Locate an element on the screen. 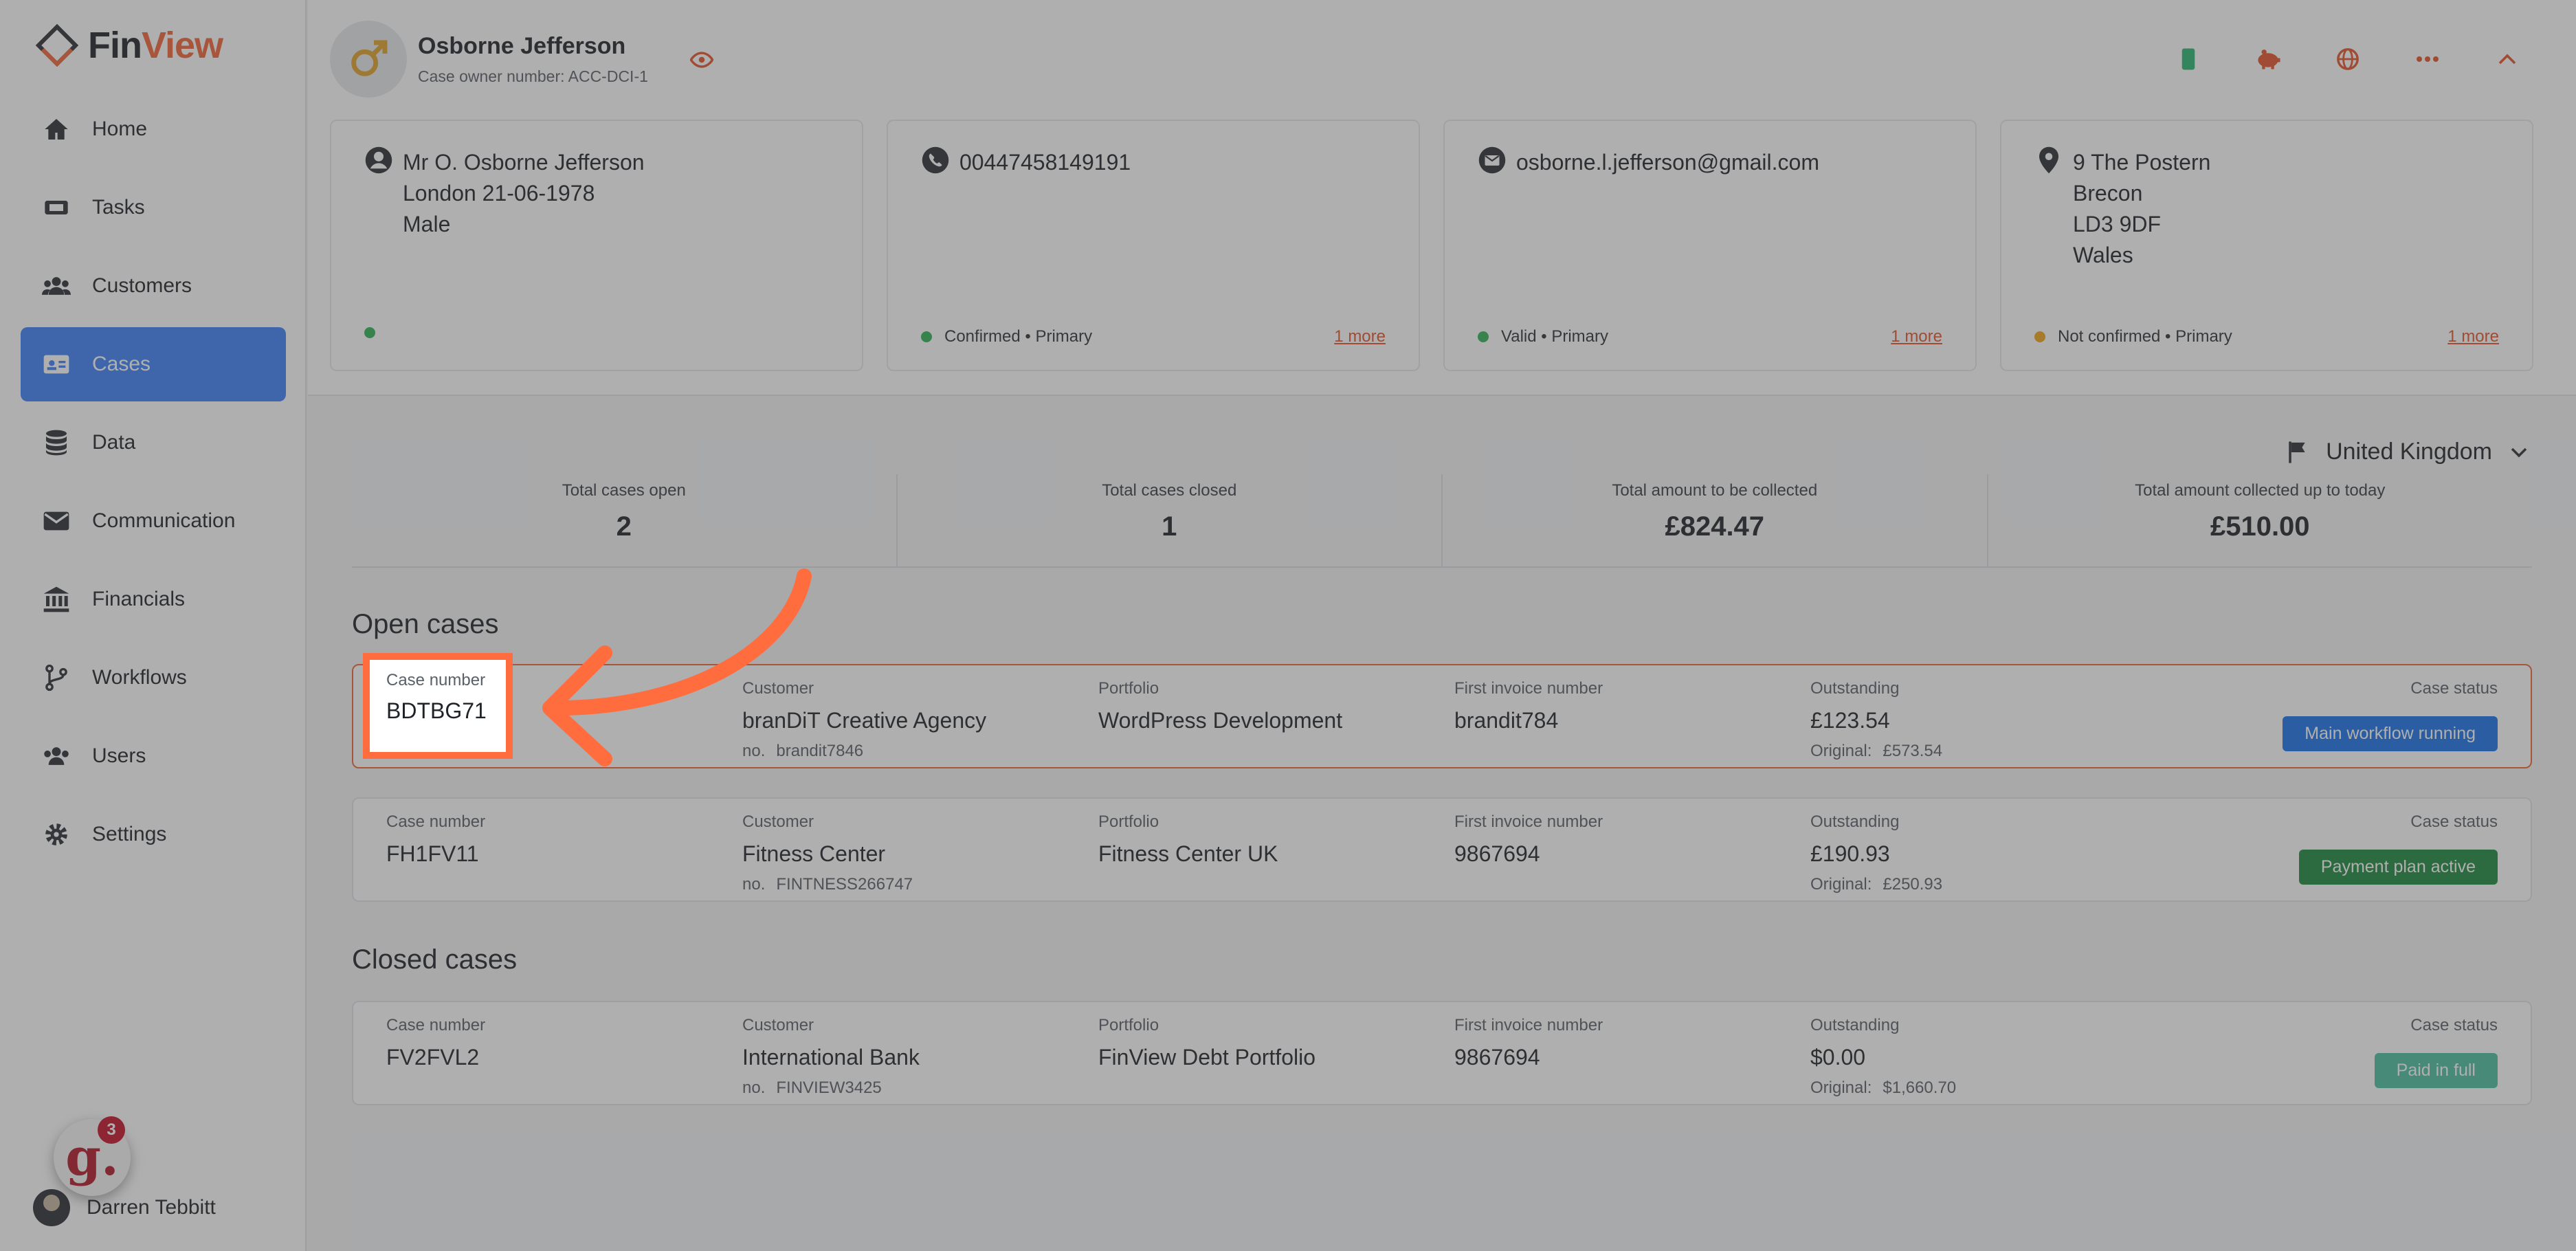 The height and width of the screenshot is (1251, 2576). finview-logo-icon is located at coordinates (57, 45).